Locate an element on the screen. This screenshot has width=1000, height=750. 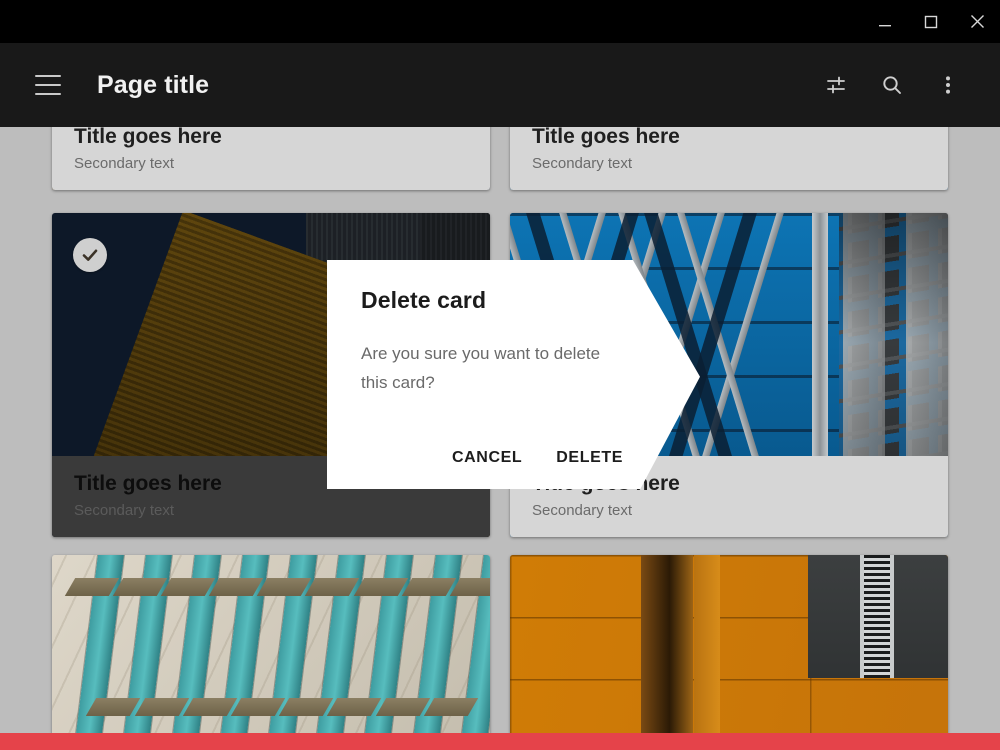
card-bottom-left: Title goes here Secondary text is located at coordinates (271, 652).